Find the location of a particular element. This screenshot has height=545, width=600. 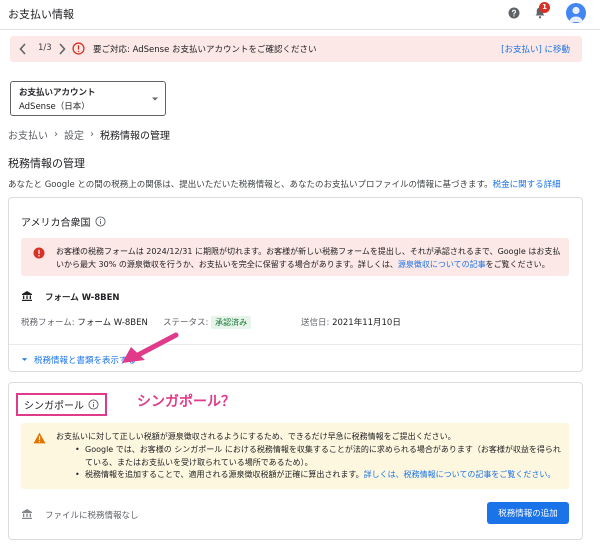

banner-pager: 1/3 is located at coordinates (45, 48).